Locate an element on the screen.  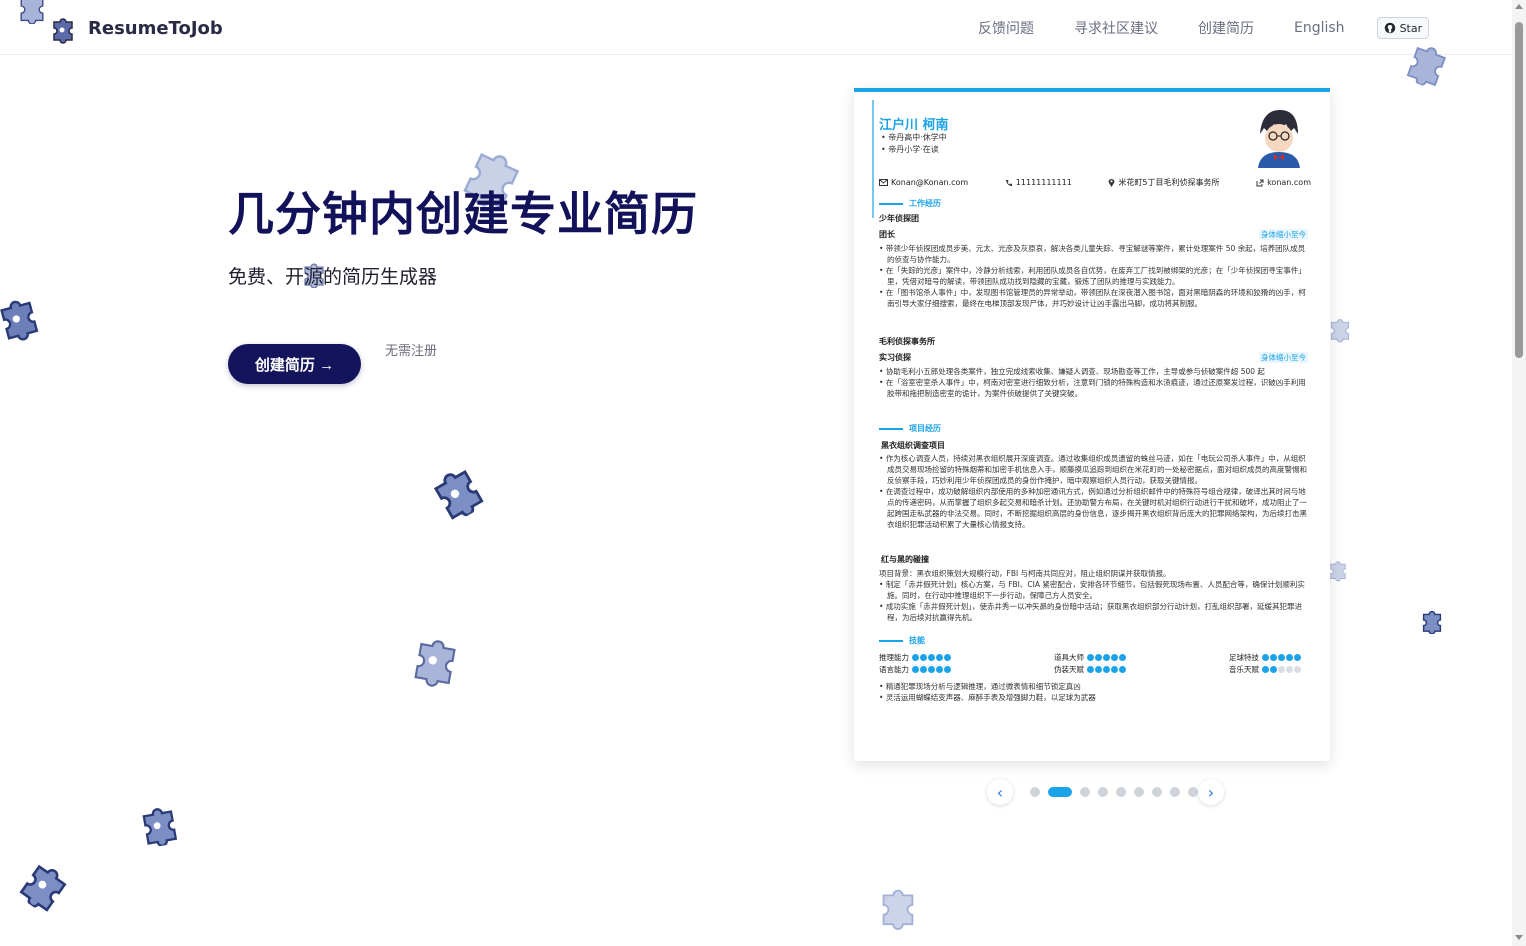
chevron-right-icon: › is located at coordinates (1211, 792).